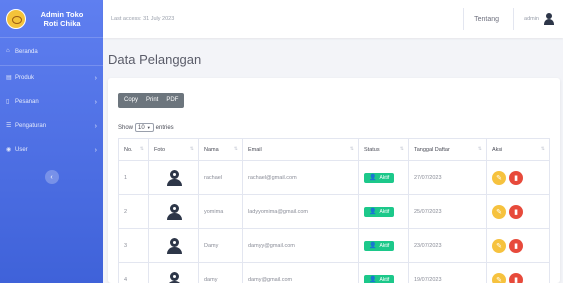 The height and width of the screenshot is (283, 563). What do you see at coordinates (31, 126) in the screenshot?
I see `sidebar-item-label: Pengaturan` at bounding box center [31, 126].